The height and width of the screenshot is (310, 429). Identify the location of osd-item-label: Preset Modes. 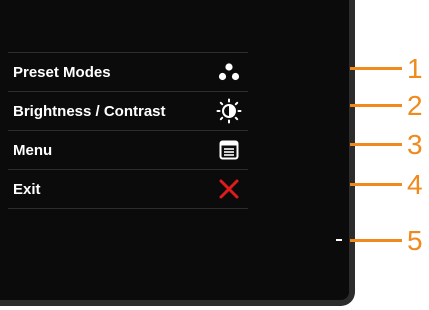
(62, 72).